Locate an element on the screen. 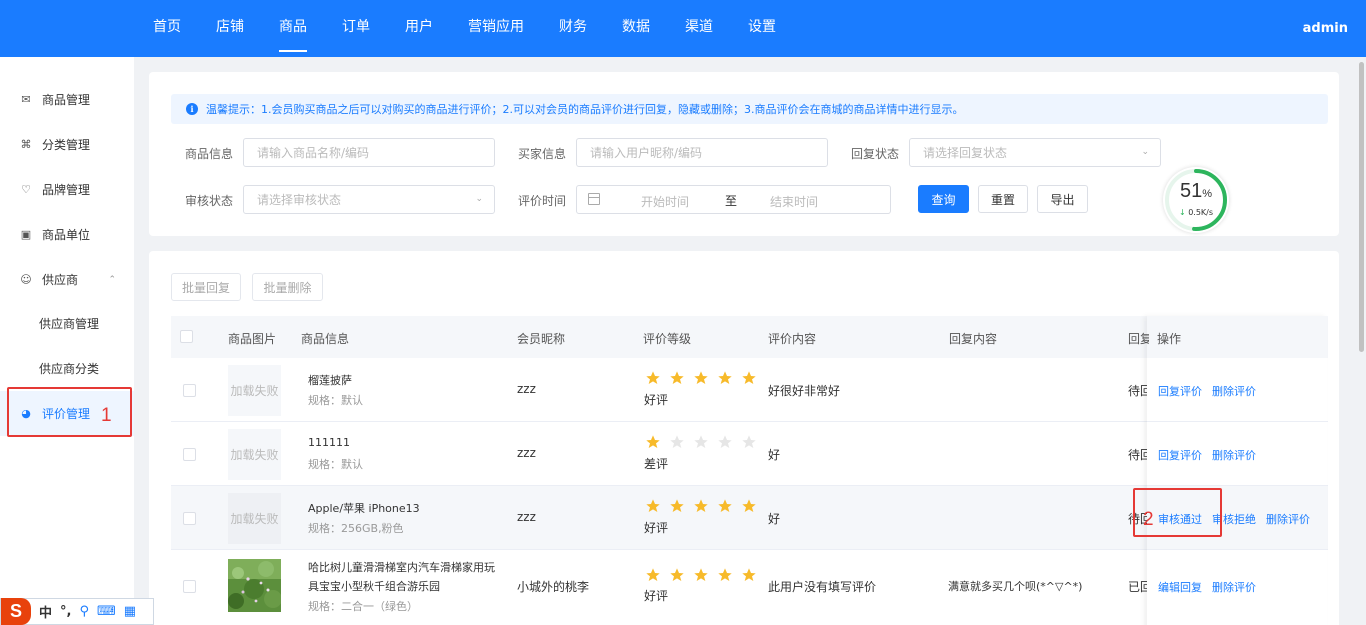 This screenshot has width=1366, height=625. keyboard-icon: ⌨ is located at coordinates (106, 611).